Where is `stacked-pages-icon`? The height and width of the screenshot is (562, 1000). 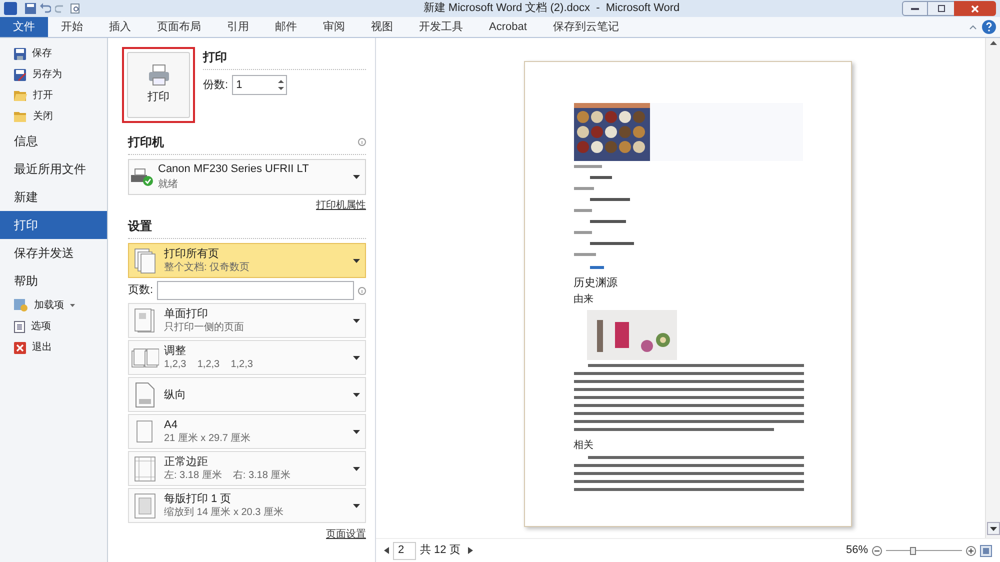
stacked-pages-icon is located at coordinates (145, 261).